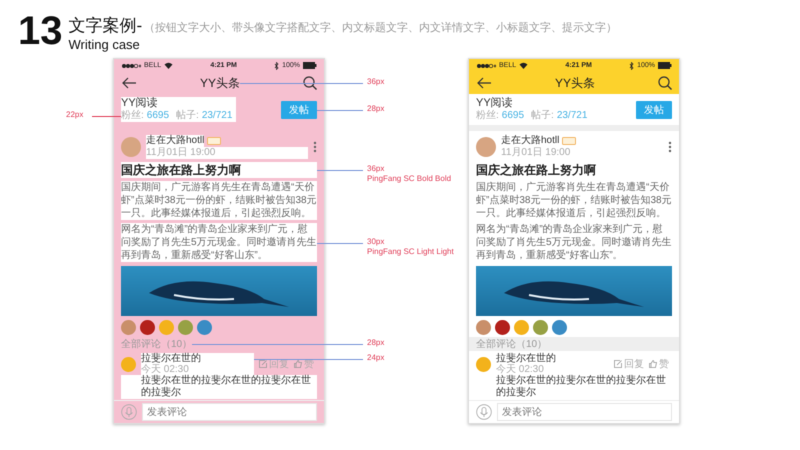 The height and width of the screenshot is (450, 800). Describe the element at coordinates (484, 412) in the screenshot. I see `microphone-icon` at that location.